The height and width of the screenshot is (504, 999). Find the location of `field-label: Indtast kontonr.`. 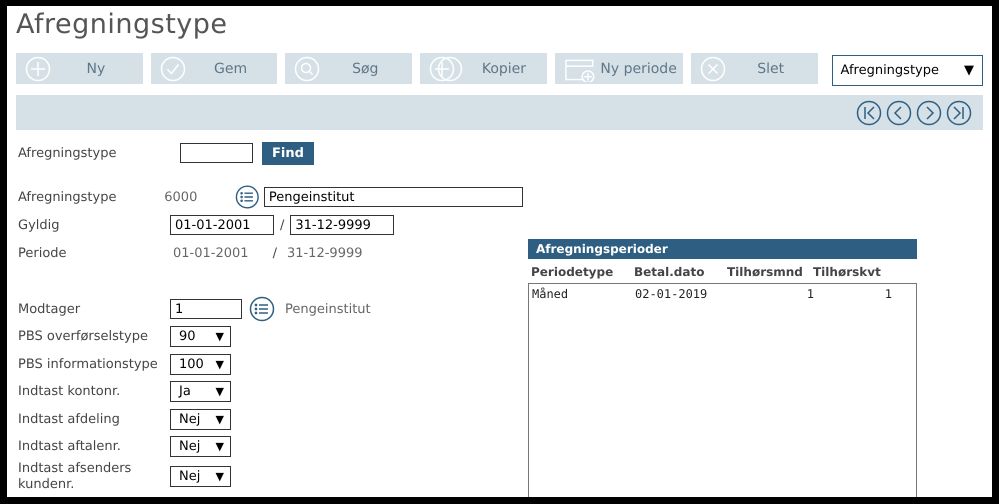

field-label: Indtast kontonr. is located at coordinates (70, 392).